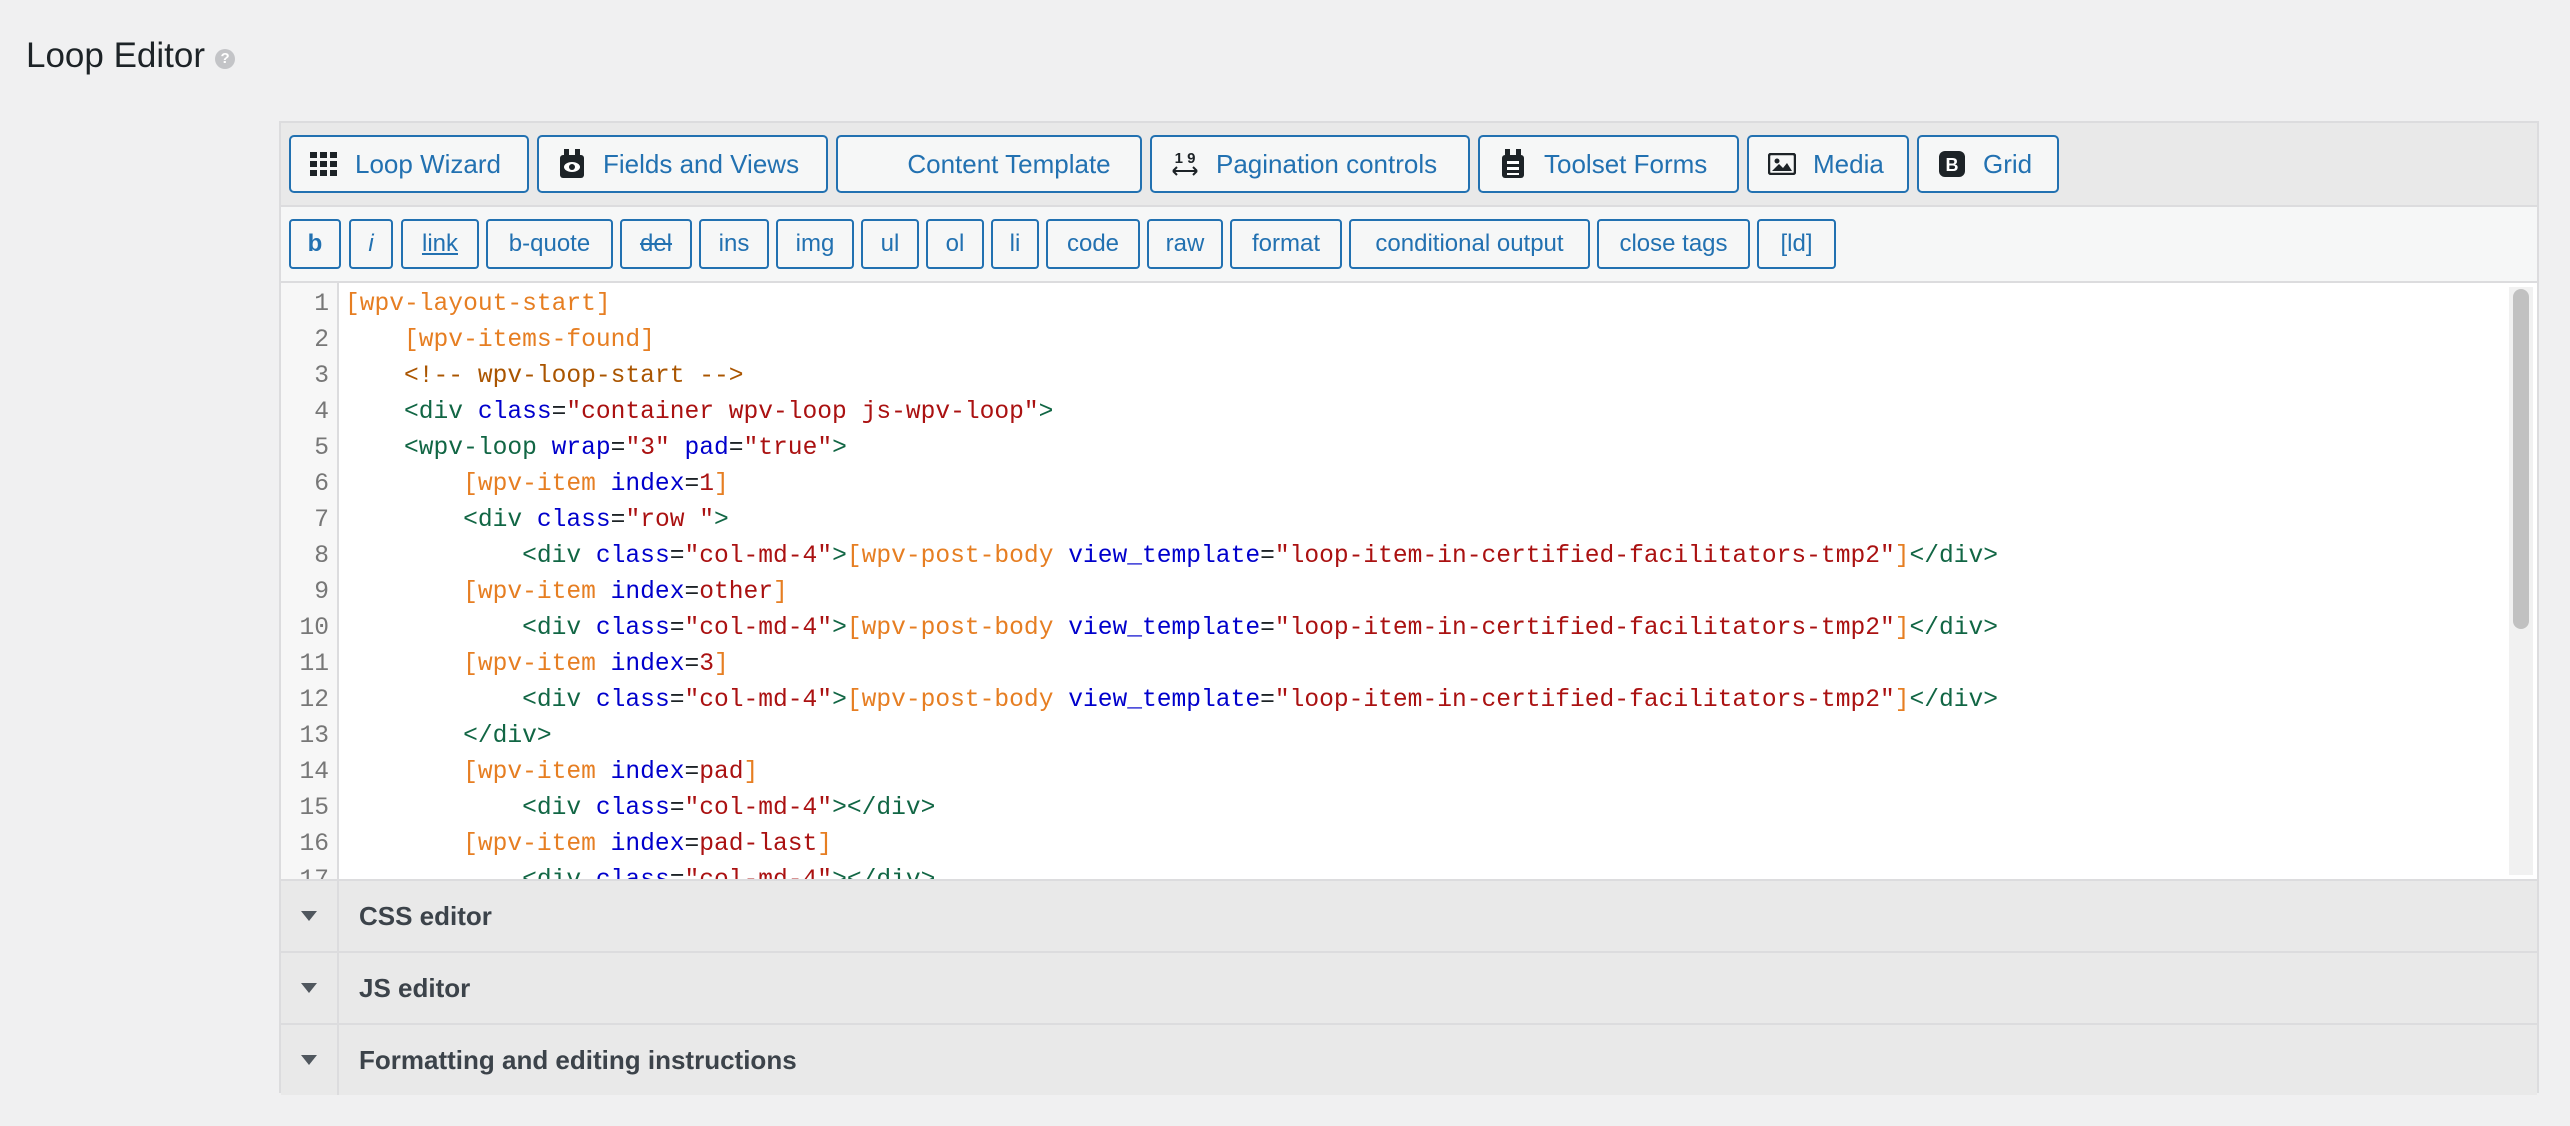  What do you see at coordinates (890, 244) in the screenshot?
I see `quicktag-ul: ul` at bounding box center [890, 244].